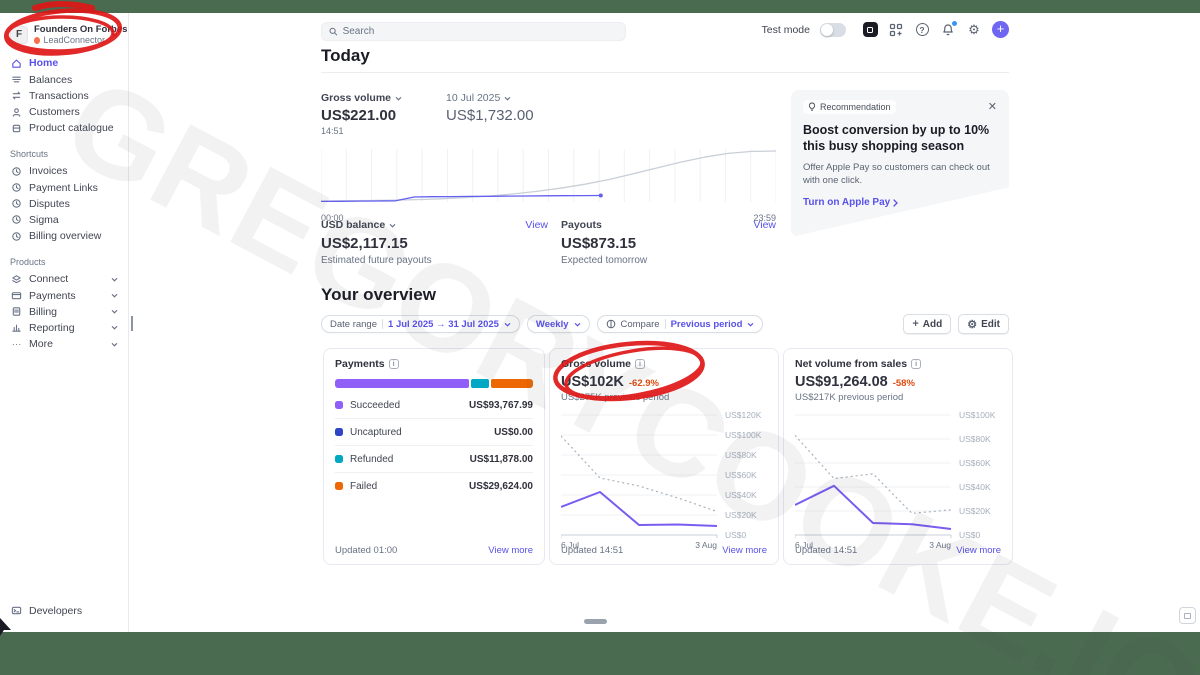 The width and height of the screenshot is (1200, 675). Describe the element at coordinates (900, 202) in the screenshot. I see `turn-on-apple-pay-link: Turn on Apple Pay` at that location.